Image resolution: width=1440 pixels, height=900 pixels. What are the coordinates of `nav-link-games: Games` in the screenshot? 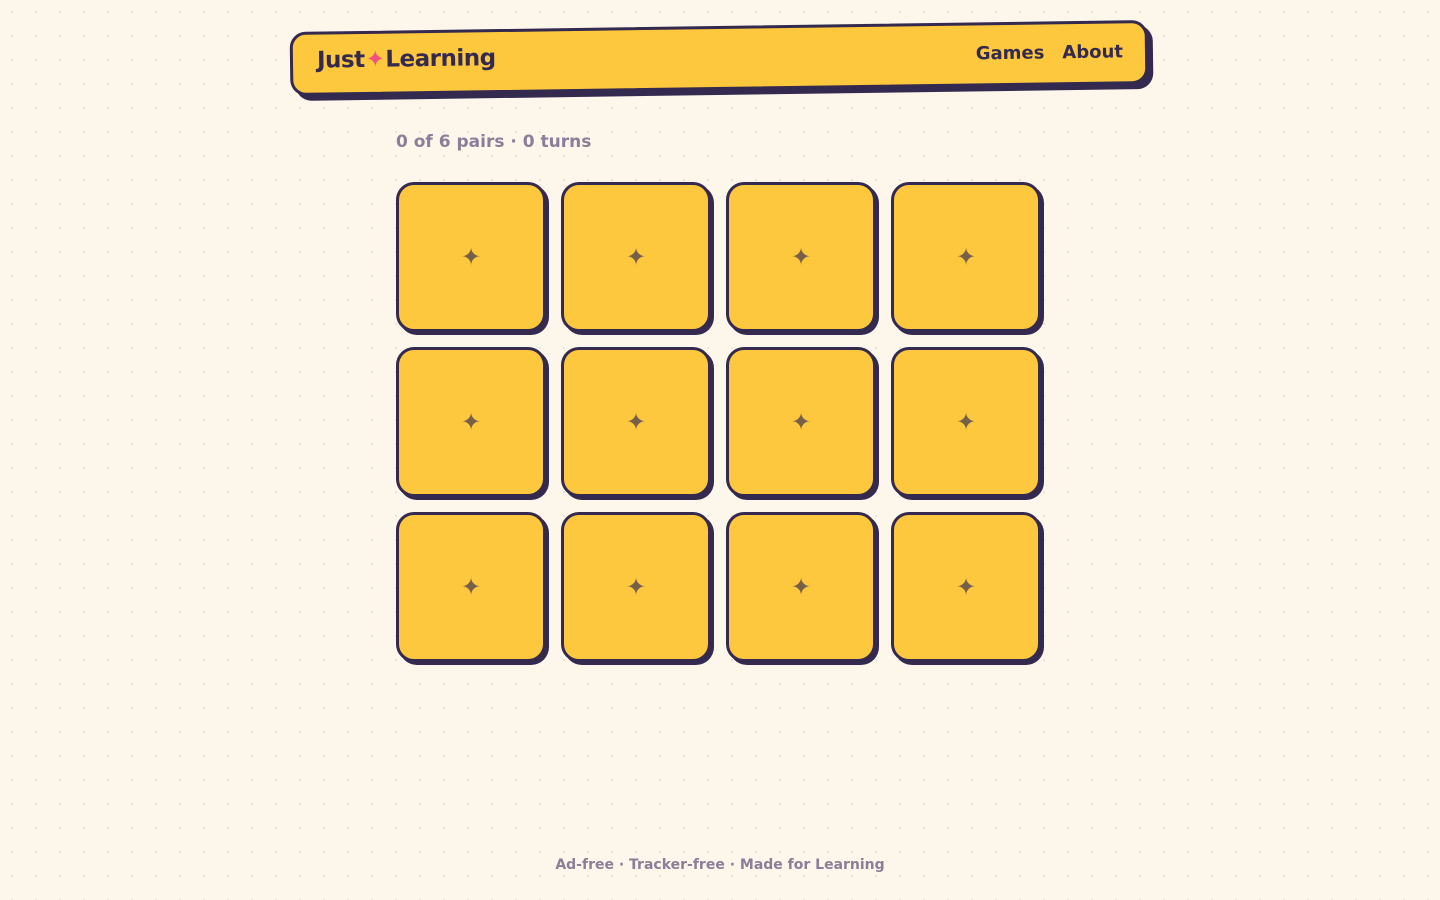 It's located at (1010, 53).